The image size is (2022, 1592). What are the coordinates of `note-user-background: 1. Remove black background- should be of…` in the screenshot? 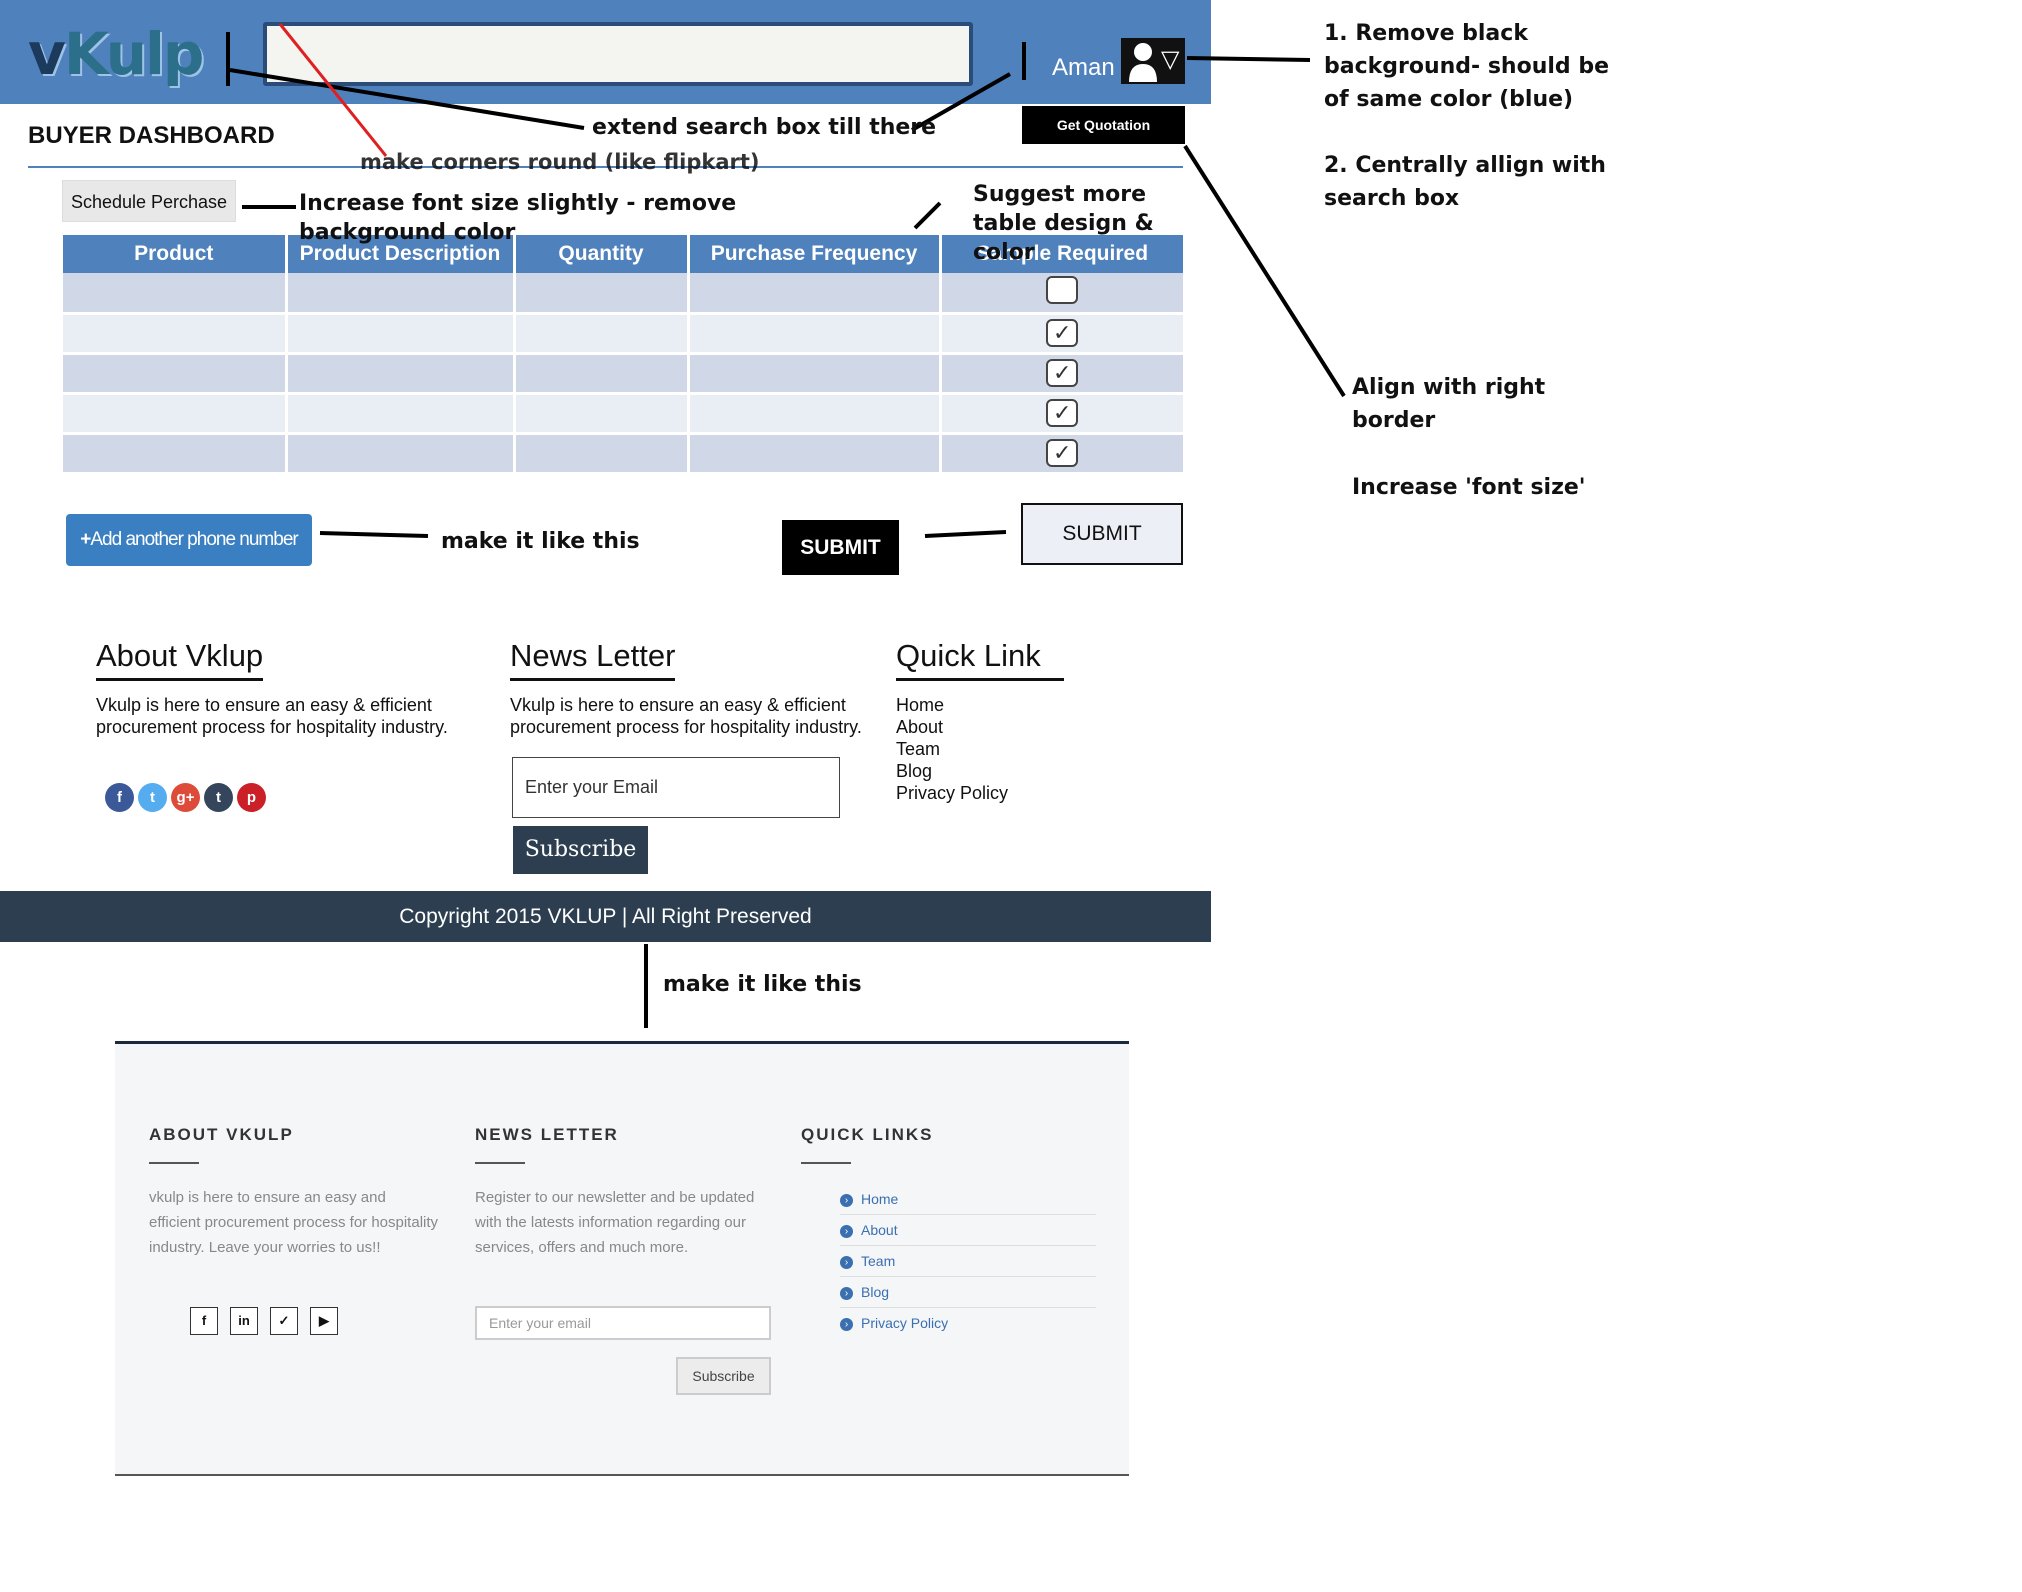 It's located at (1466, 66).